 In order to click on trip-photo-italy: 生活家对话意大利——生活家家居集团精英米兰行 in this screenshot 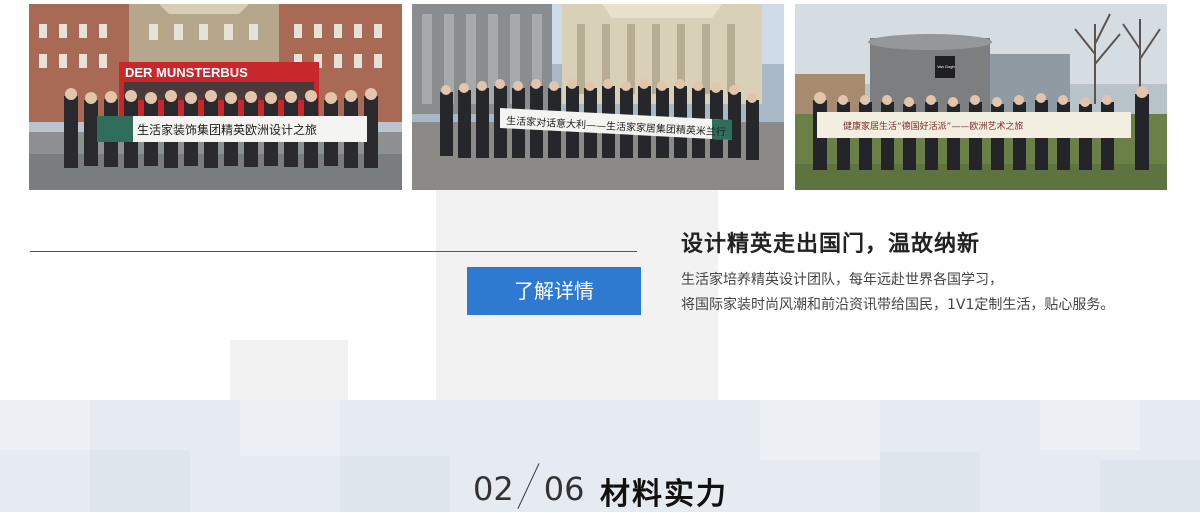, I will do `click(598, 97)`.